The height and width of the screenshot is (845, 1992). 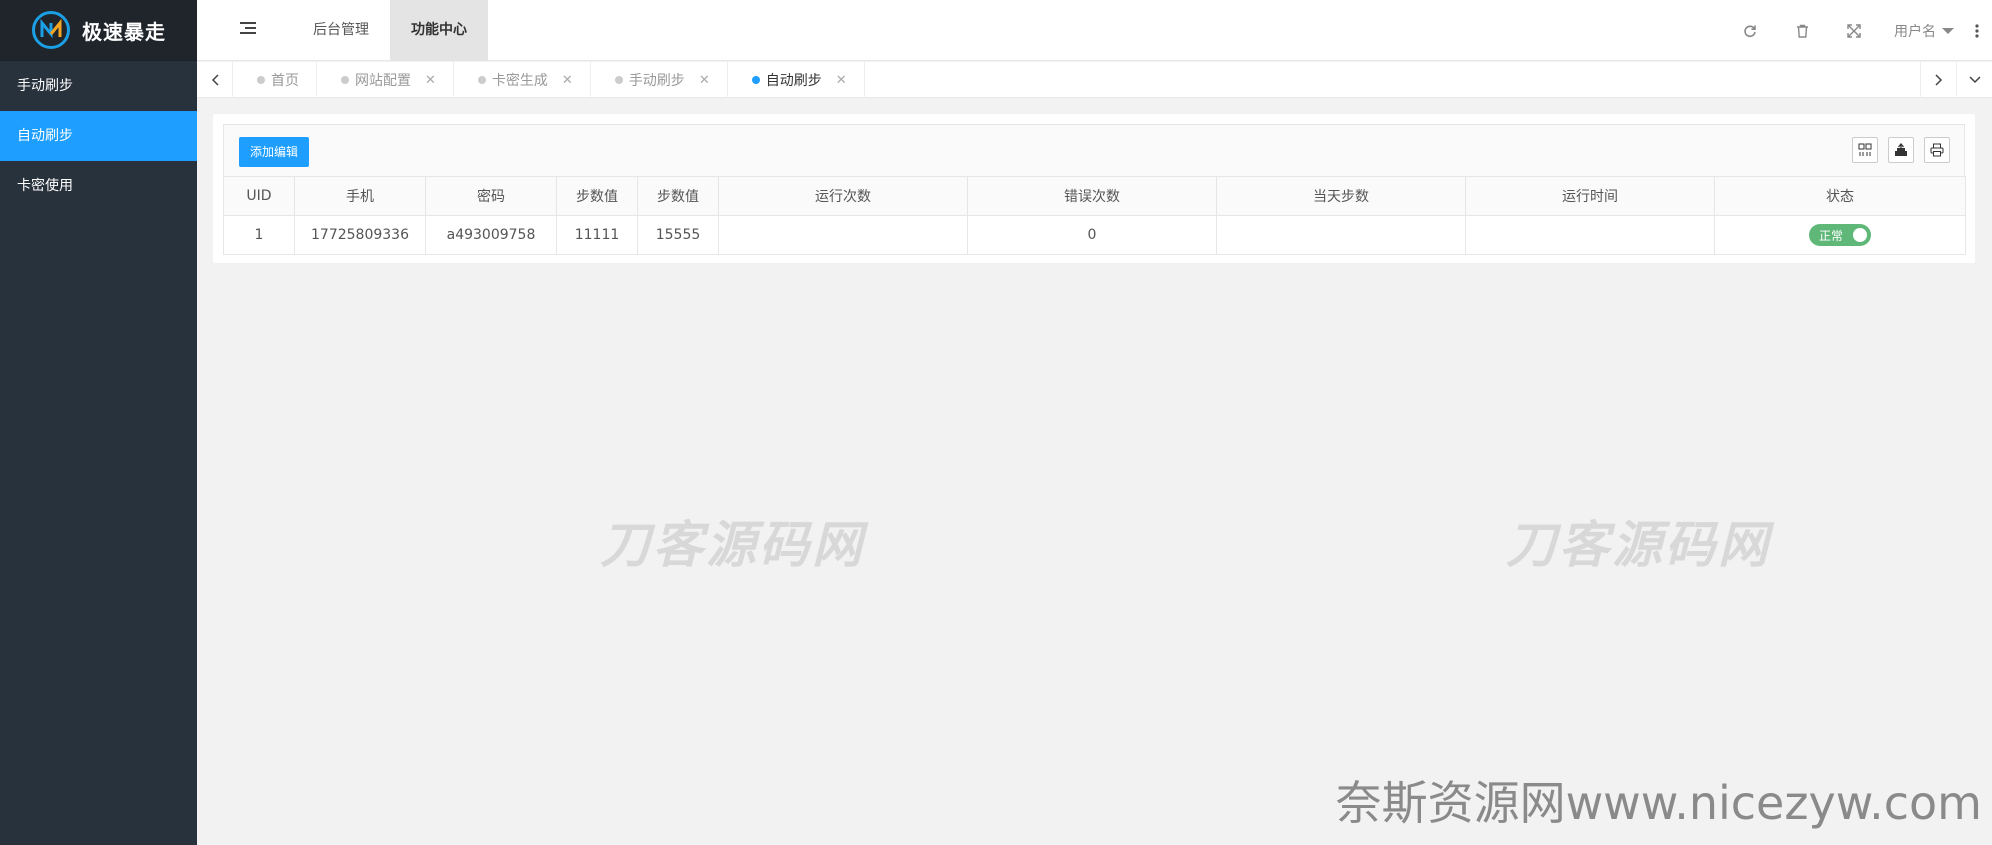 I want to click on column-header: 手机, so click(x=360, y=196).